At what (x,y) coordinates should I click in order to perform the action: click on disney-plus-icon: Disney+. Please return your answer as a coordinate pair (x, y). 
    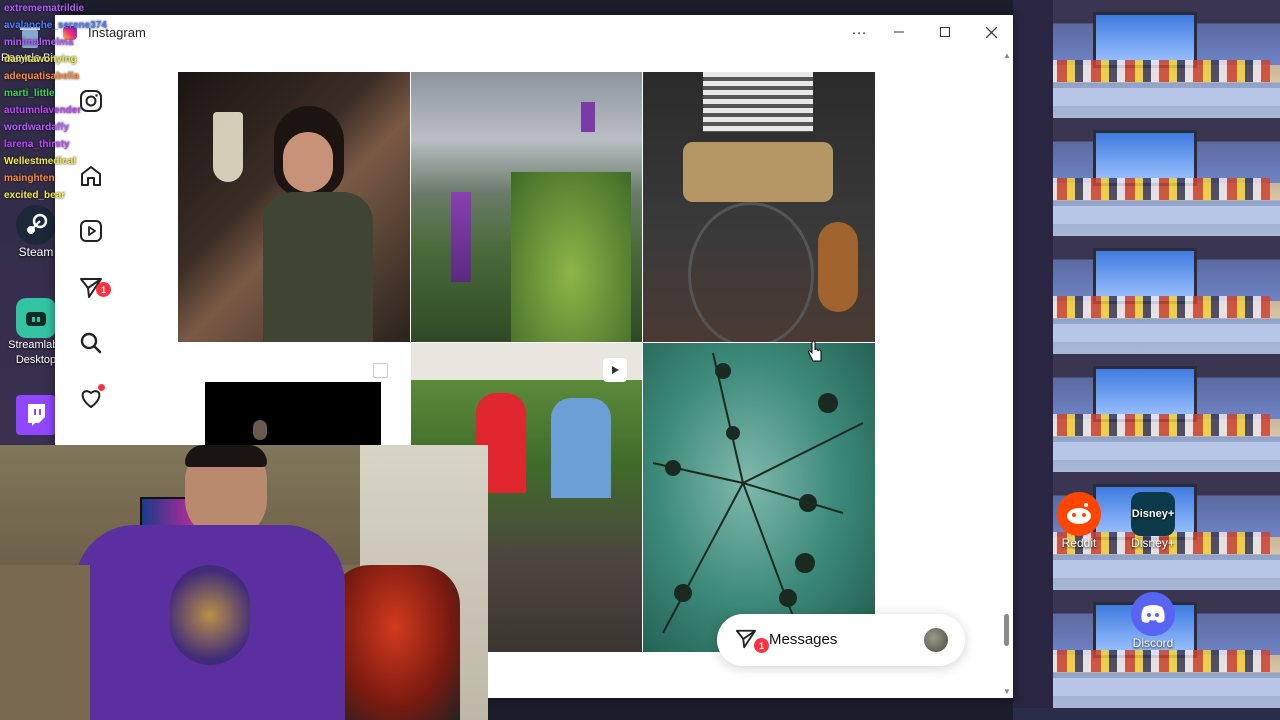
    Looking at the image, I should click on (1153, 514).